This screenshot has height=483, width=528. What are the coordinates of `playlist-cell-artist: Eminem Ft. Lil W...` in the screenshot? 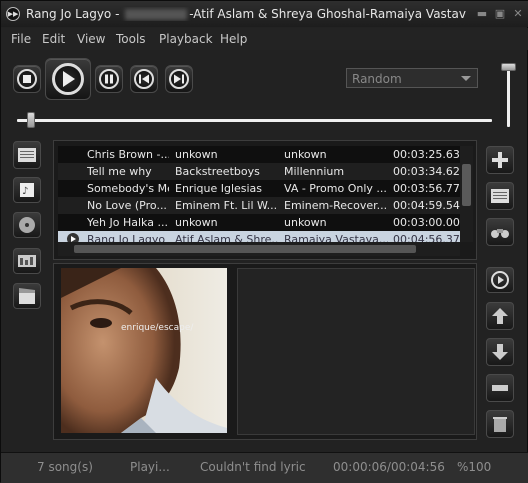 It's located at (226, 205).